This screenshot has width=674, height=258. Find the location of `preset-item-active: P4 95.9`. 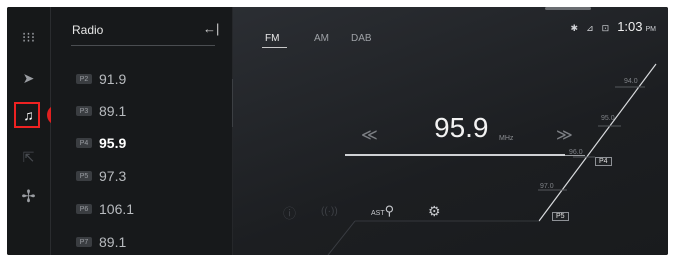

preset-item-active: P4 95.9 is located at coordinates (101, 143).